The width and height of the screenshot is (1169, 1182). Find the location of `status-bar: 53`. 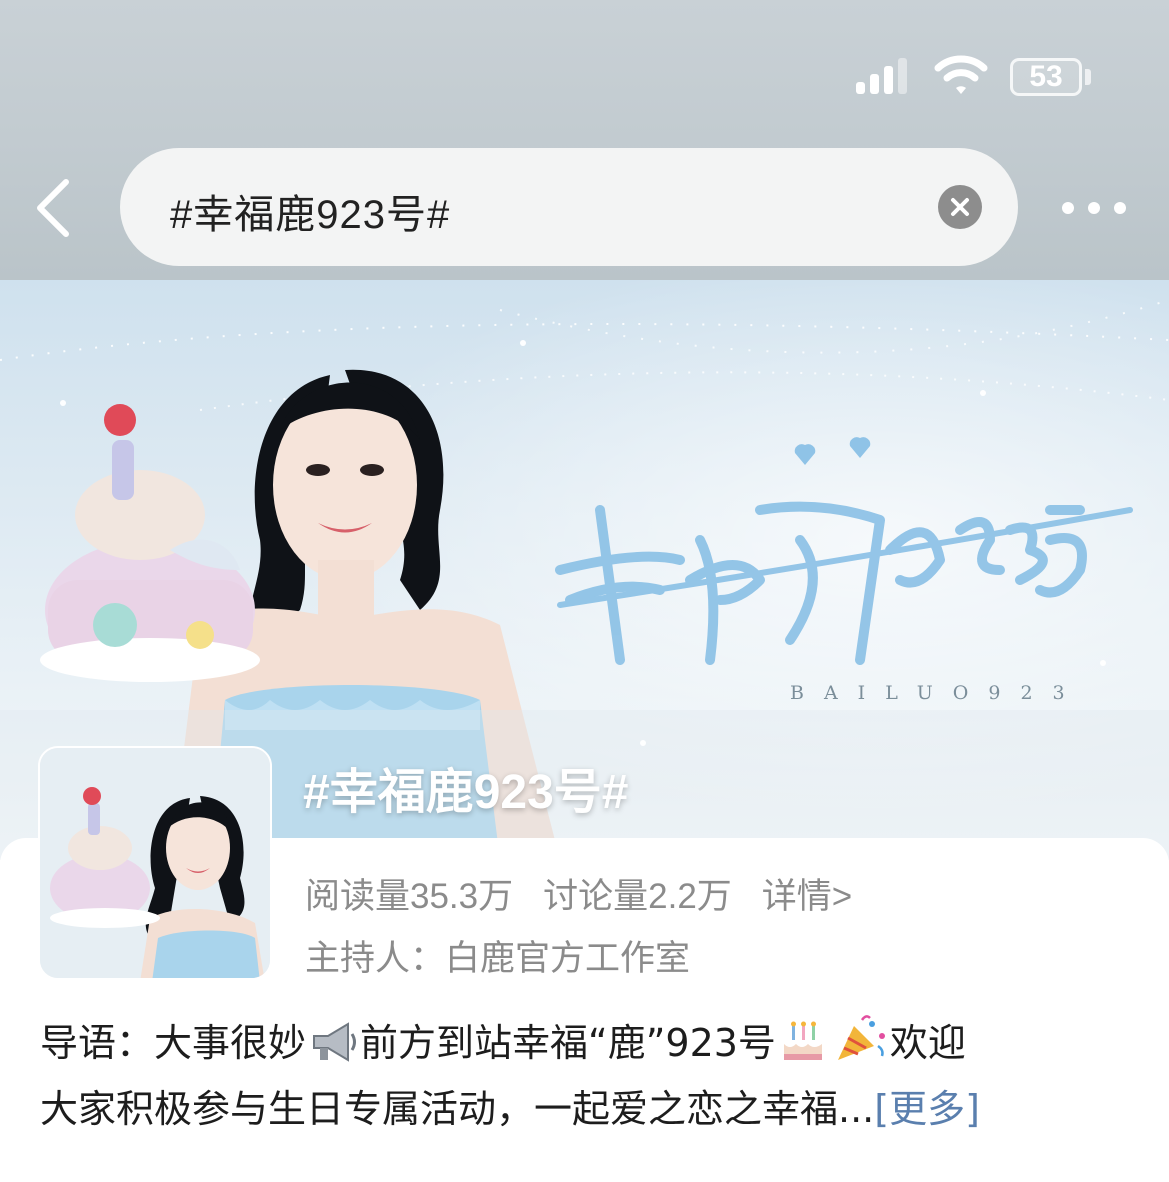

status-bar: 53 is located at coordinates (584, 70).